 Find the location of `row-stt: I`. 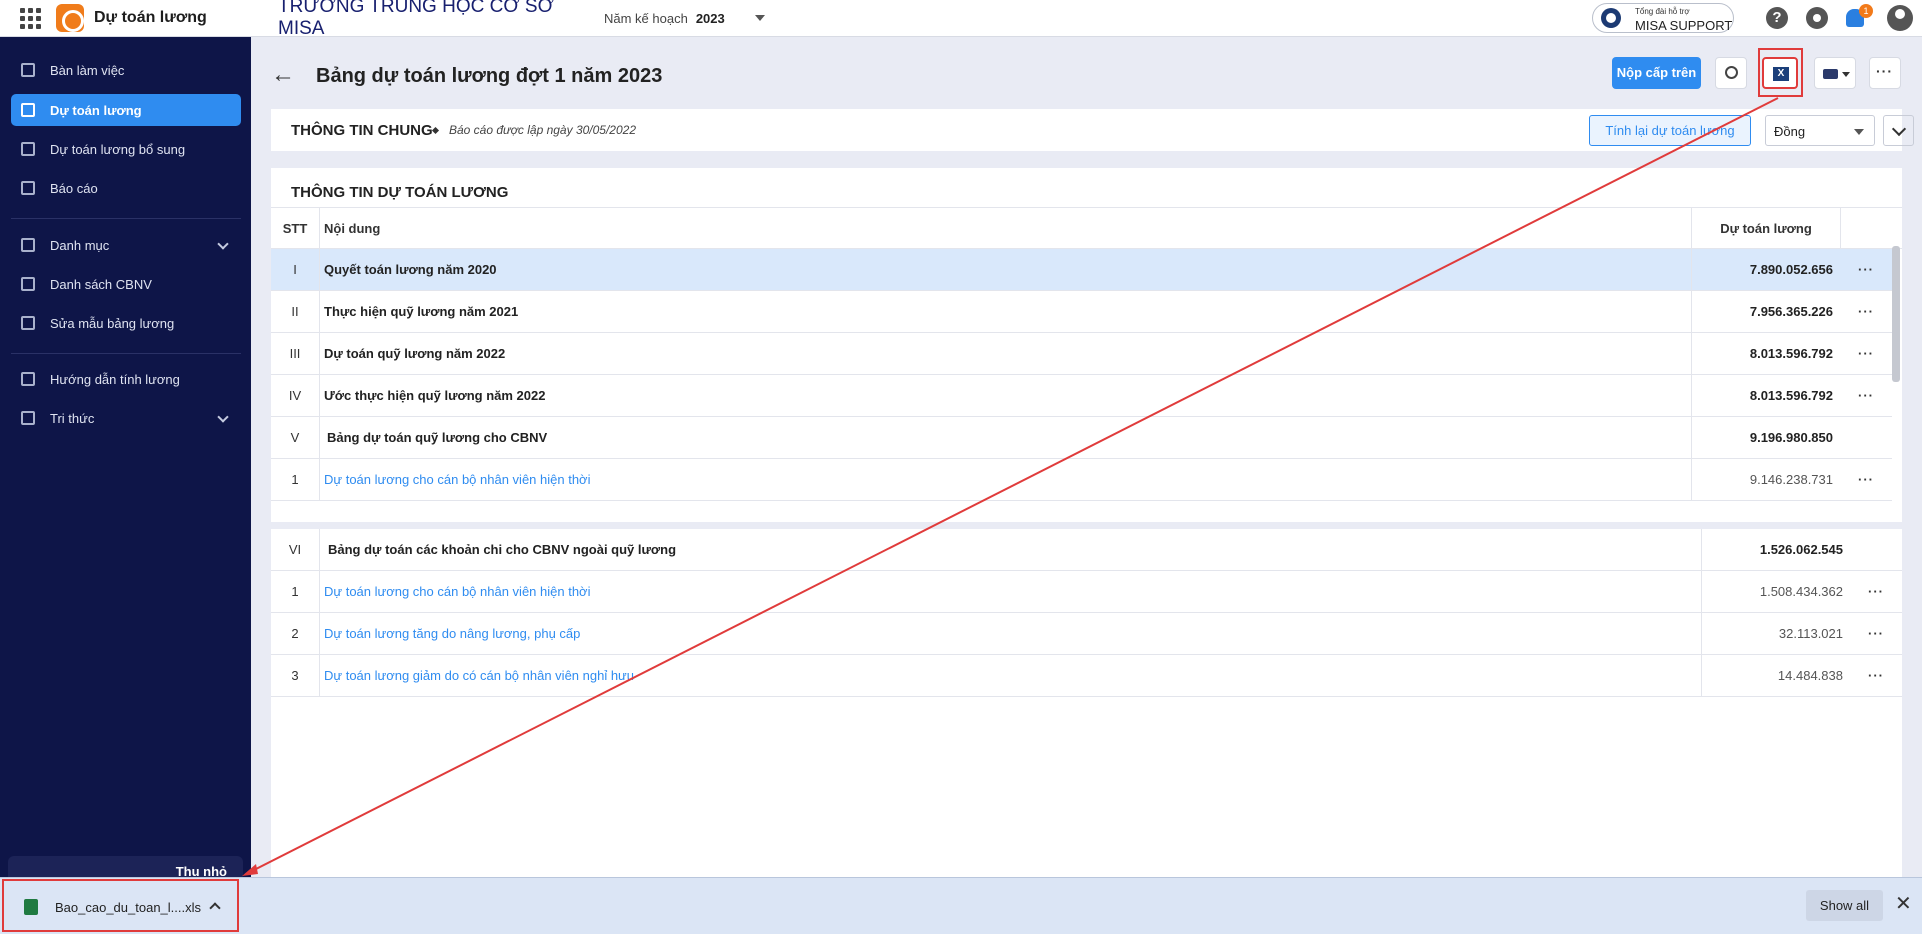

row-stt: I is located at coordinates (295, 269).